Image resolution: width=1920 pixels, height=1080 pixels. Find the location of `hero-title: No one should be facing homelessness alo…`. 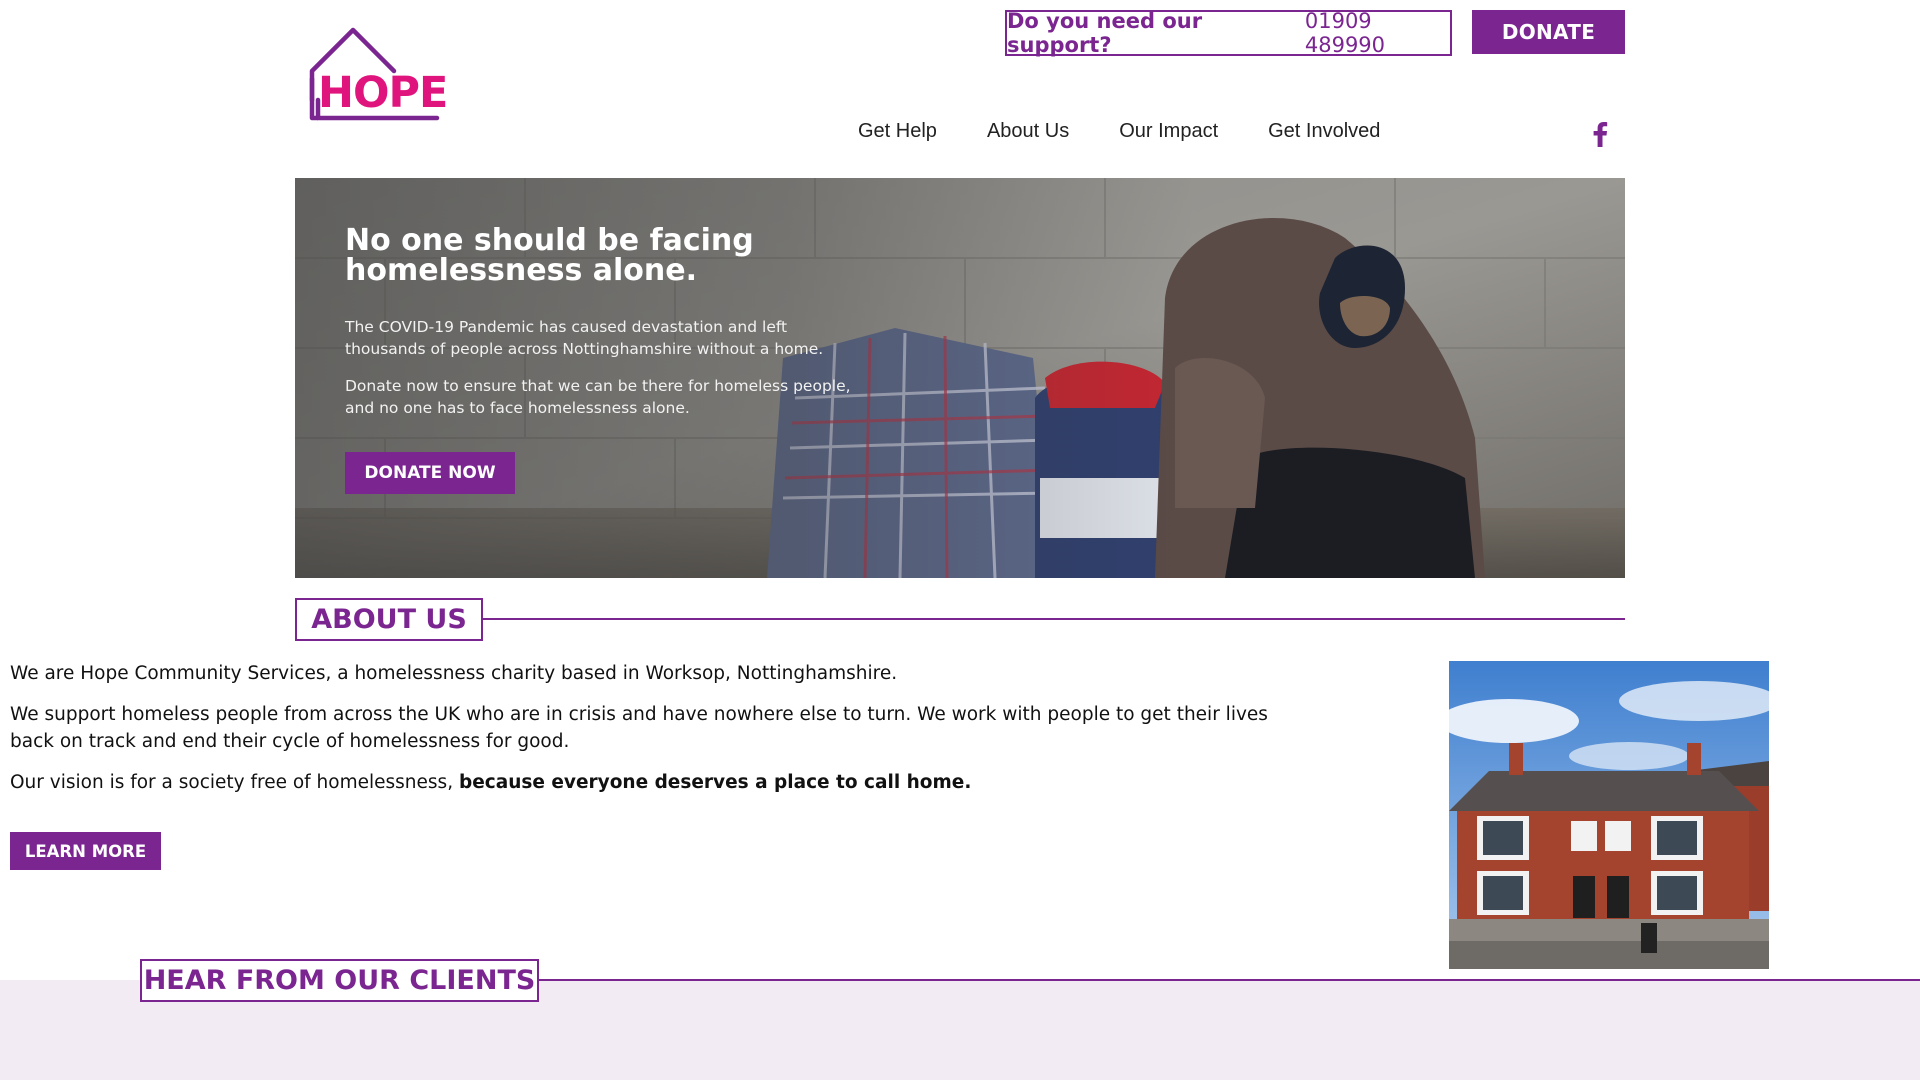

hero-title: No one should be facing homelessness alo… is located at coordinates (549, 255).